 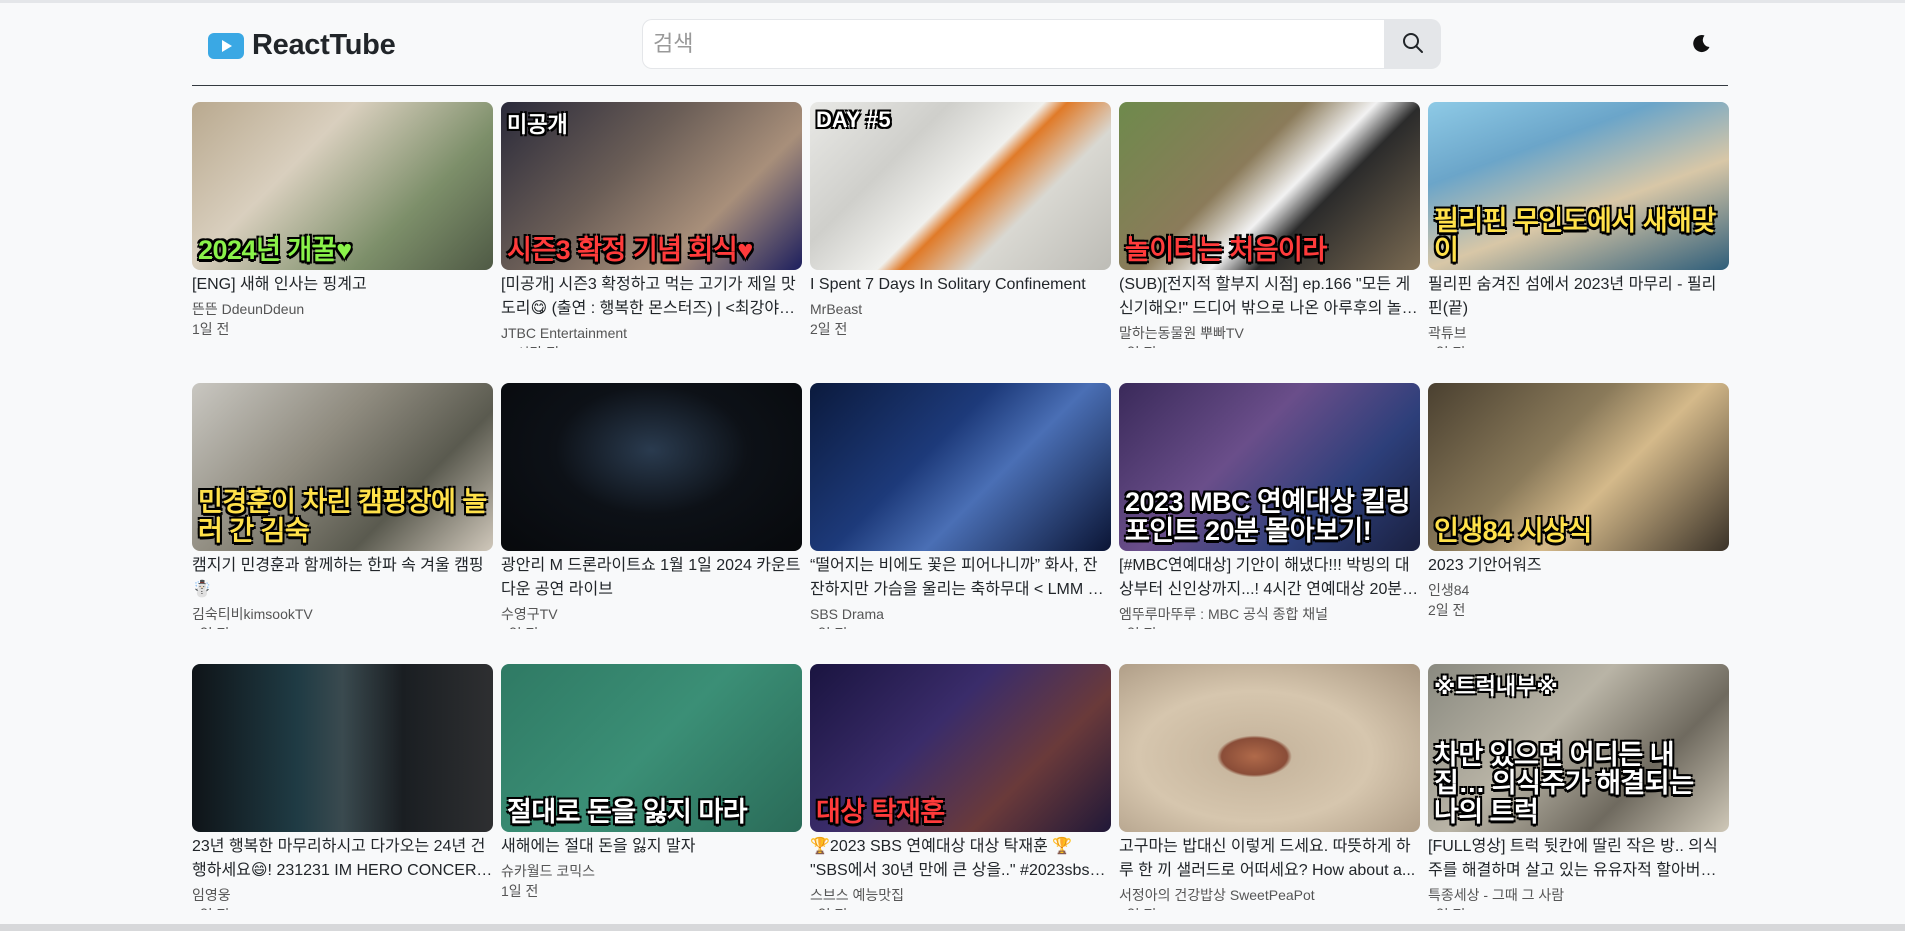 I want to click on video-thumbnail: 민경훈이 차린 캠핑장에 놀러 간 김숙, so click(x=342, y=467).